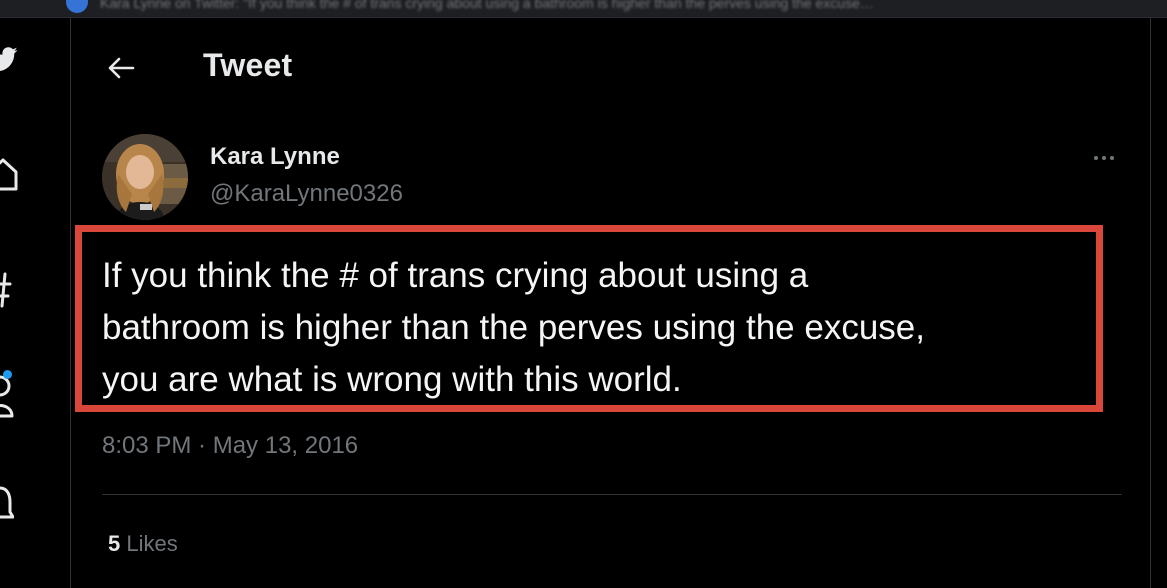 The image size is (1167, 588). What do you see at coordinates (6, 290) in the screenshot?
I see `hashtag-icon` at bounding box center [6, 290].